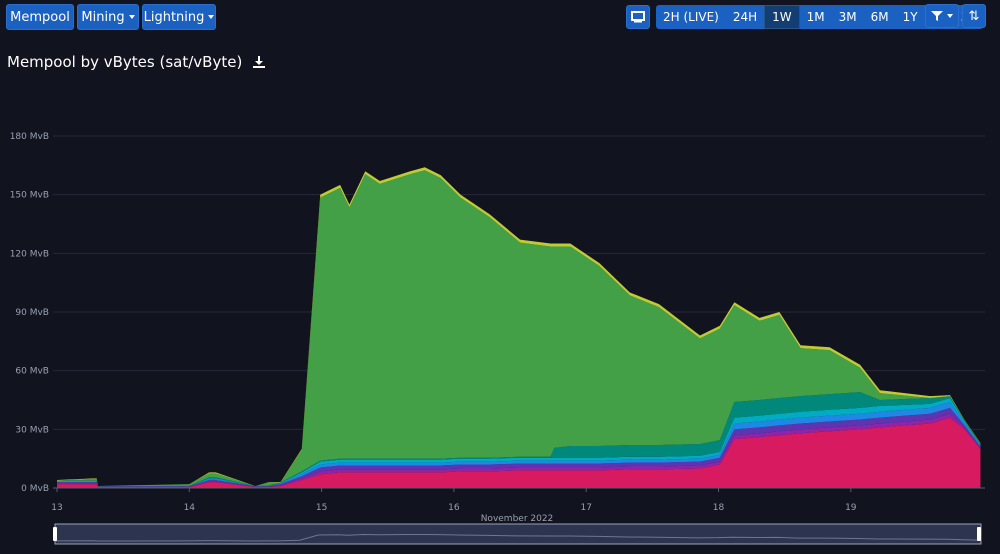 This screenshot has width=1000, height=554. I want to click on x-tick-label: 17, so click(585, 508).